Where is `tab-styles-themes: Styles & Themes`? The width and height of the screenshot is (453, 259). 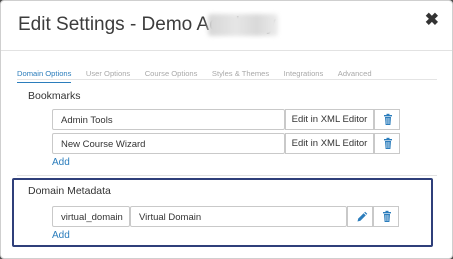 tab-styles-themes: Styles & Themes is located at coordinates (240, 75).